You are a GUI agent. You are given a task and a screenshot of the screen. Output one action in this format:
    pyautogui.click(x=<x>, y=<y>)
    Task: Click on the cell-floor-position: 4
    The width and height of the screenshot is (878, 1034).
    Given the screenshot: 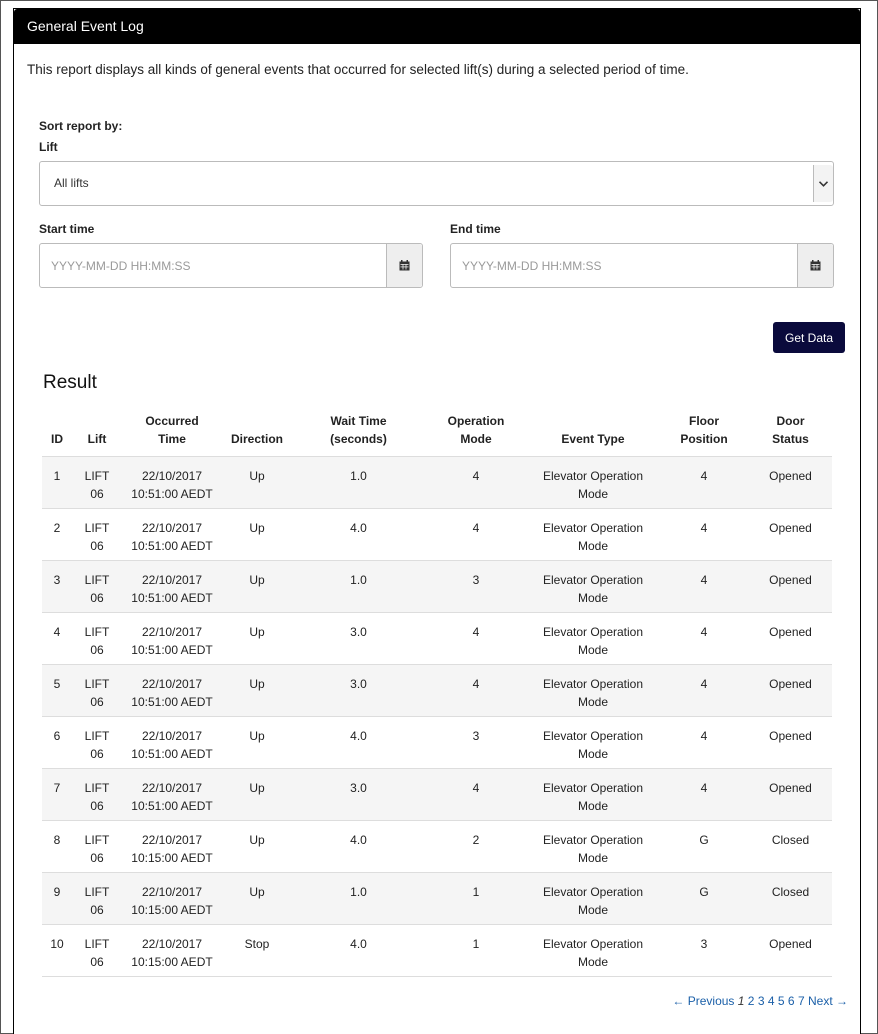 What is the action you would take?
    pyautogui.click(x=704, y=534)
    